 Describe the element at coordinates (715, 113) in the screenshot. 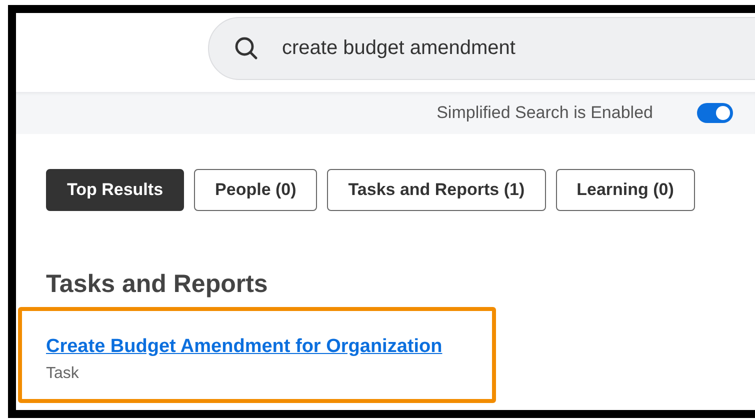

I see `toggle-switch` at that location.